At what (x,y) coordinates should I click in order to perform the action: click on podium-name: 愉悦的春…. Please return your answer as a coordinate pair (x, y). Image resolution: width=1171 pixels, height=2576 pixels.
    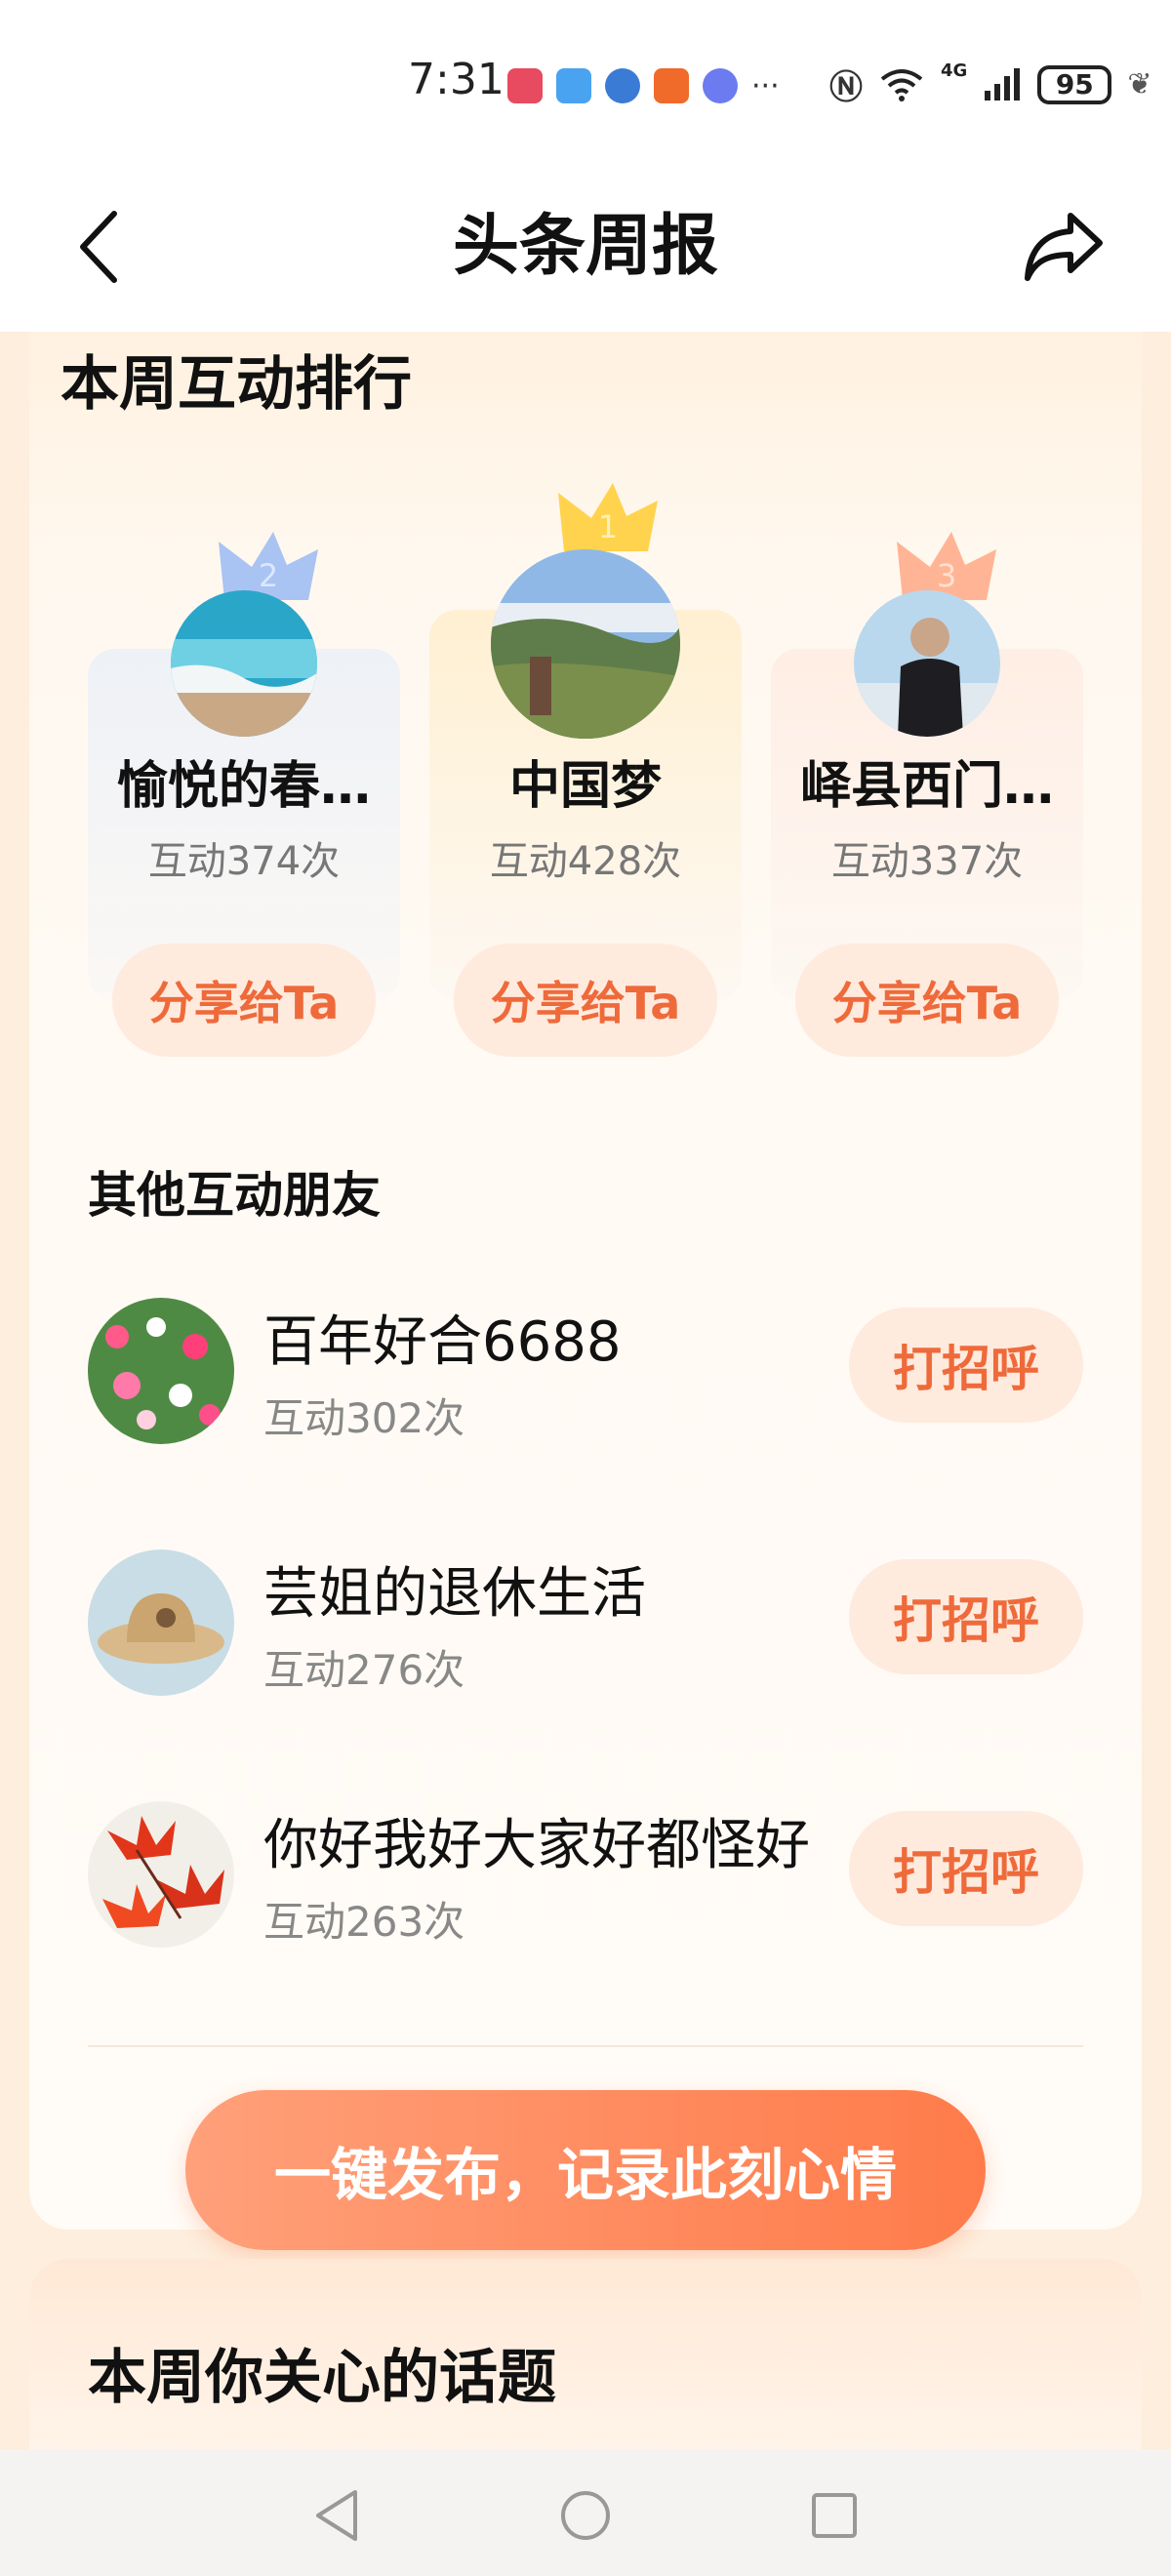
    Looking at the image, I should click on (243, 786).